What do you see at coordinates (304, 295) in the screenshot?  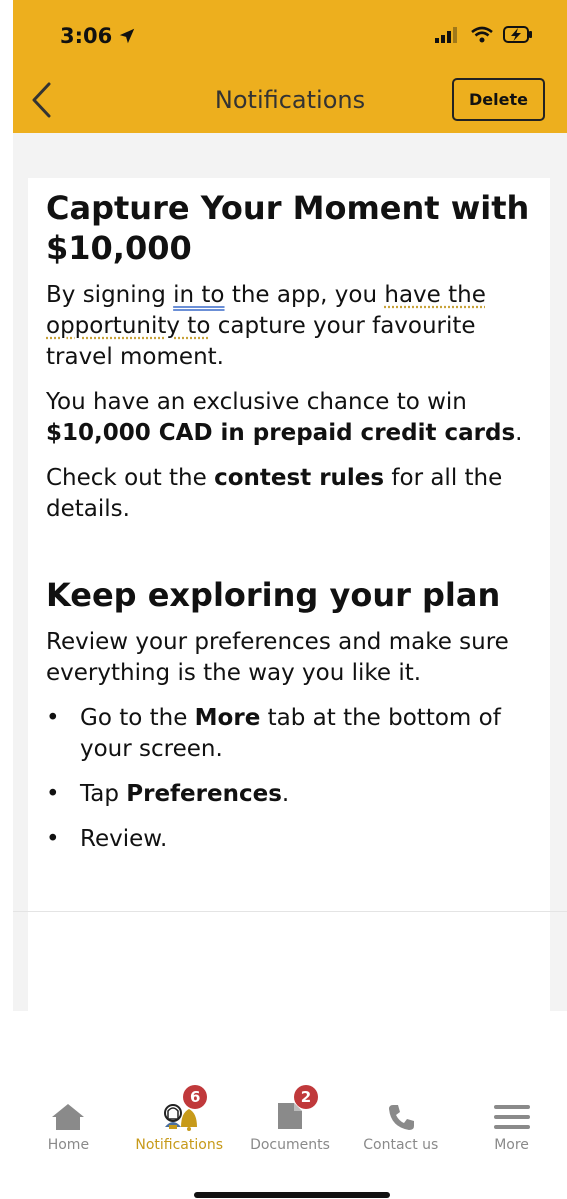 I see `text-segment: the app, you` at bounding box center [304, 295].